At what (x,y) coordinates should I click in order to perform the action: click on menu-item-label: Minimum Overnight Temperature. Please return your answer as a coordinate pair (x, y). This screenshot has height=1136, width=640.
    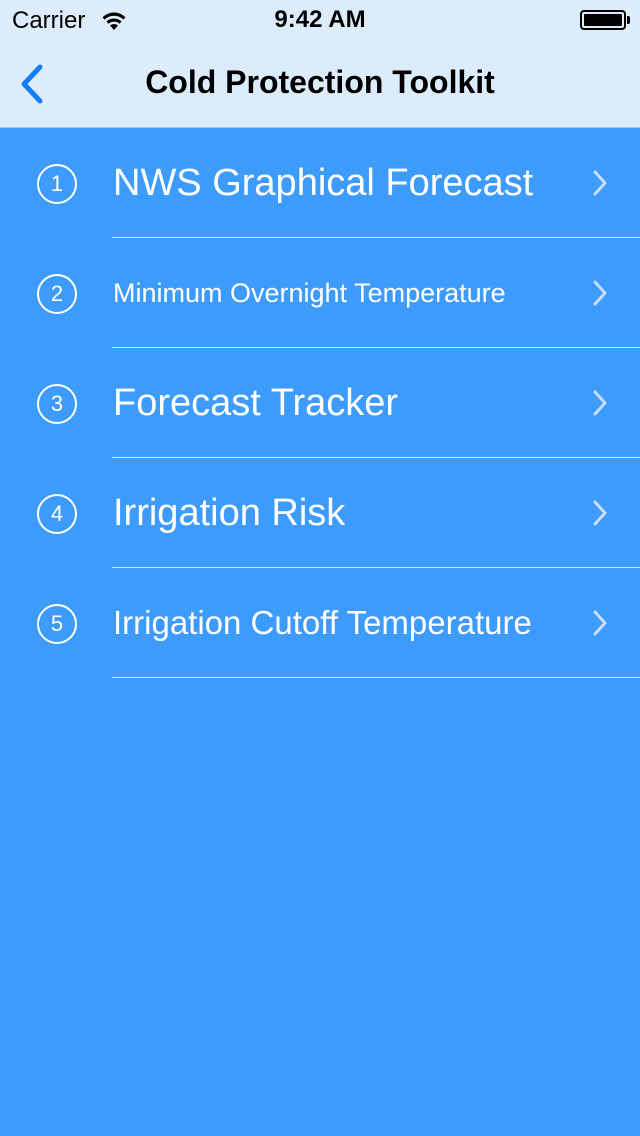
    Looking at the image, I should click on (309, 292).